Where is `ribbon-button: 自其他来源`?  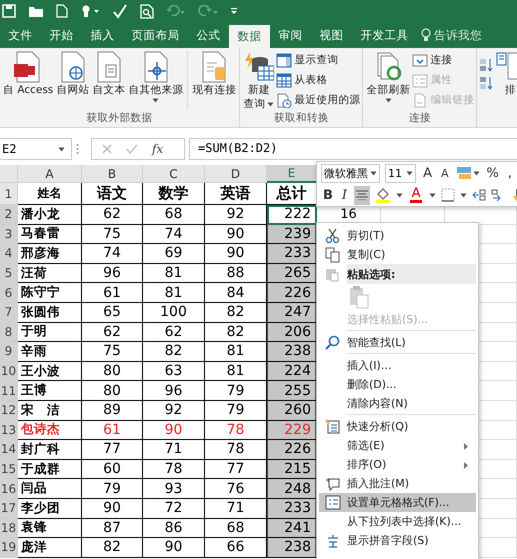 ribbon-button: 自其他来源 is located at coordinates (155, 77).